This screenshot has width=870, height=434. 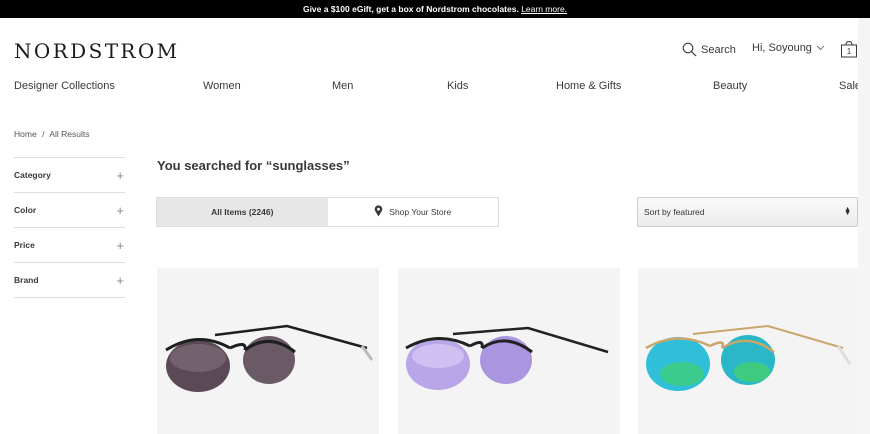 I want to click on tab-label: Shop Your Store, so click(x=420, y=212).